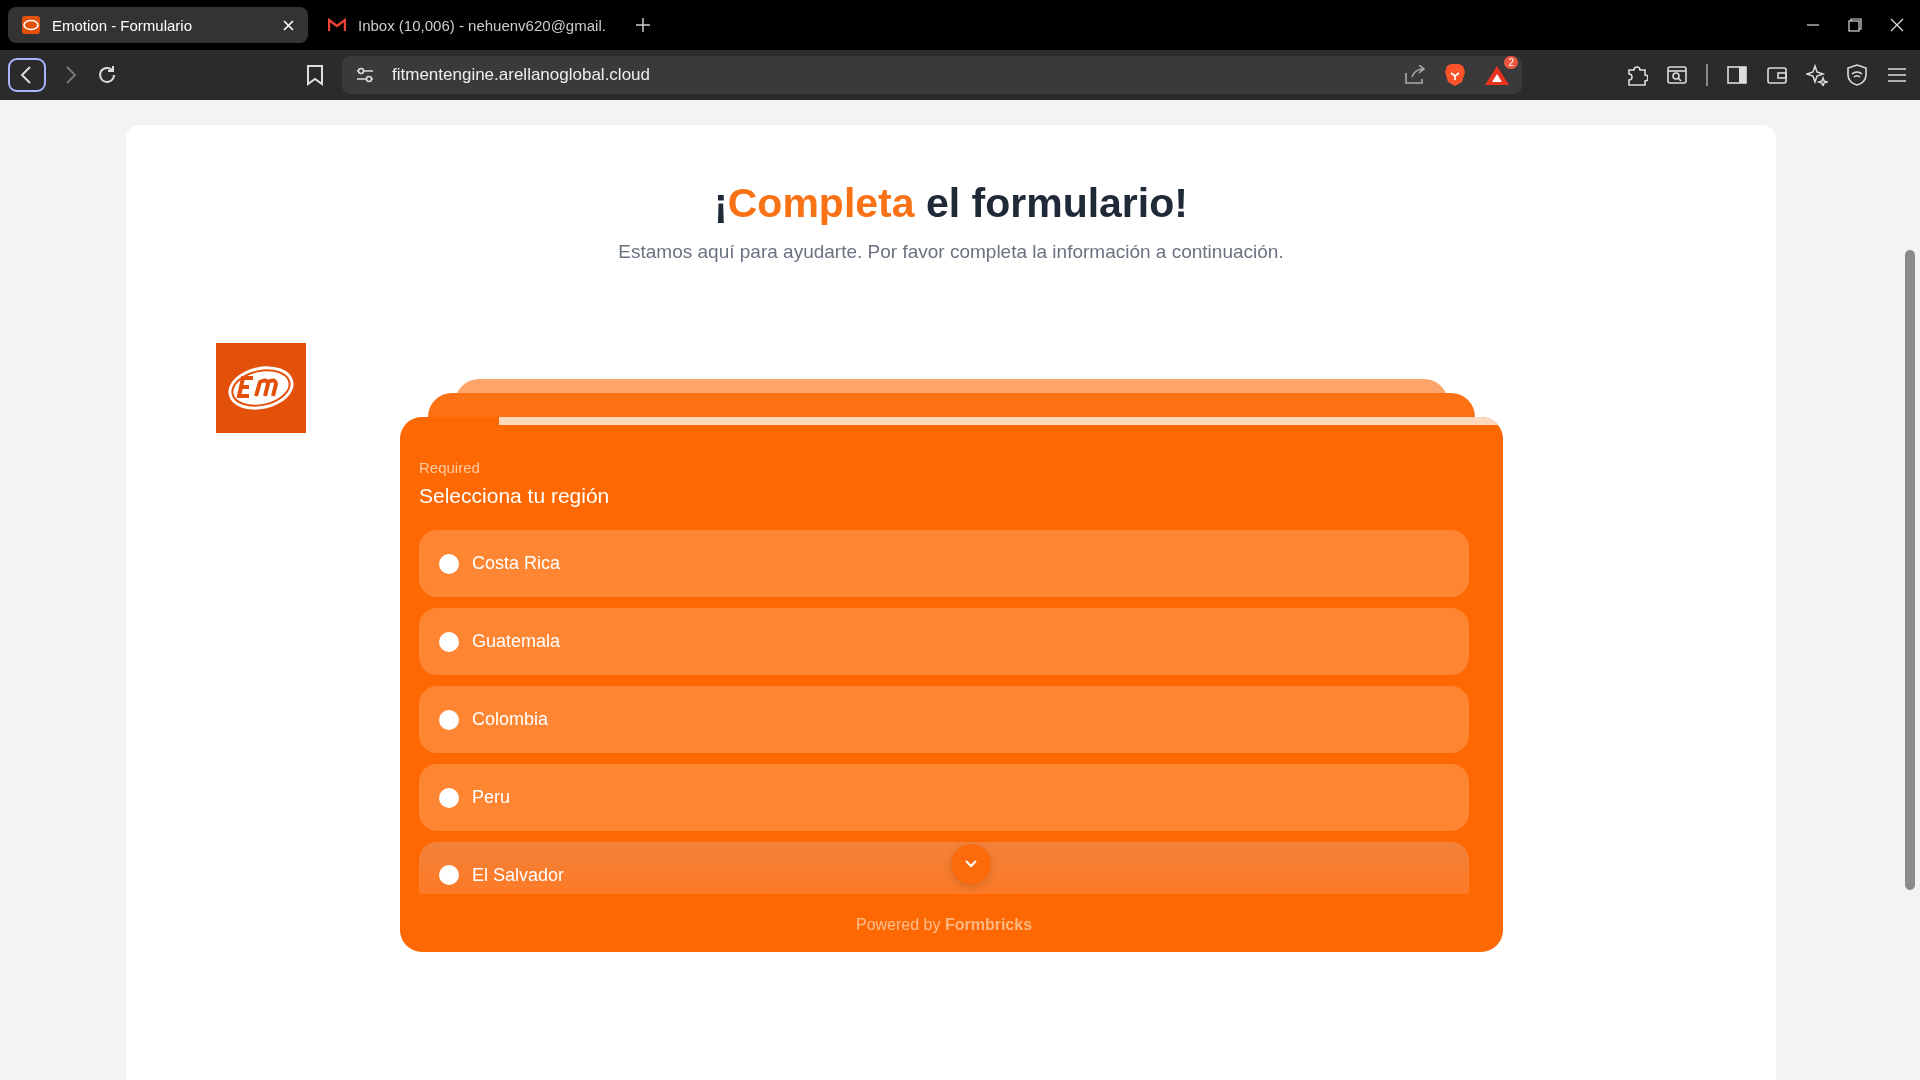 The height and width of the screenshot is (1080, 1920). Describe the element at coordinates (944, 563) in the screenshot. I see `radio-option: Costa Rica` at that location.